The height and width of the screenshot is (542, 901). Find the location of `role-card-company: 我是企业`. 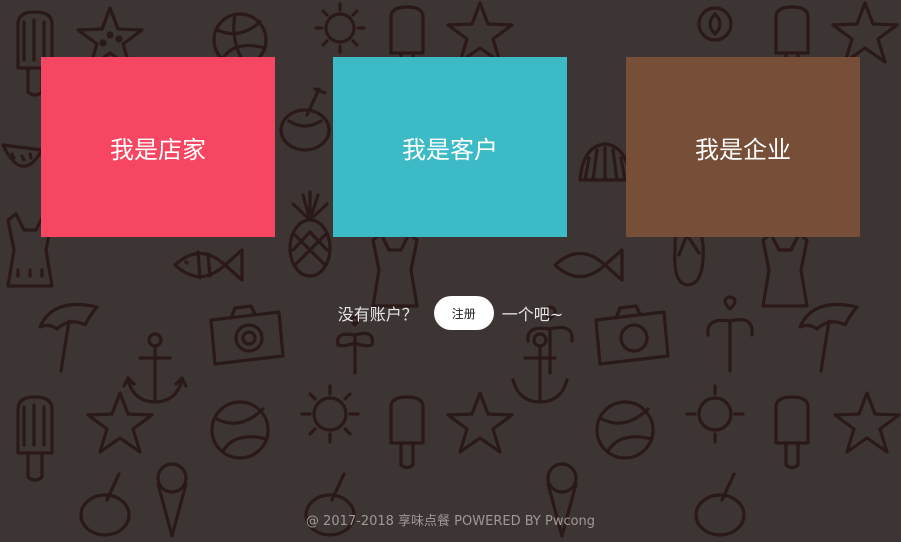

role-card-company: 我是企业 is located at coordinates (743, 147).